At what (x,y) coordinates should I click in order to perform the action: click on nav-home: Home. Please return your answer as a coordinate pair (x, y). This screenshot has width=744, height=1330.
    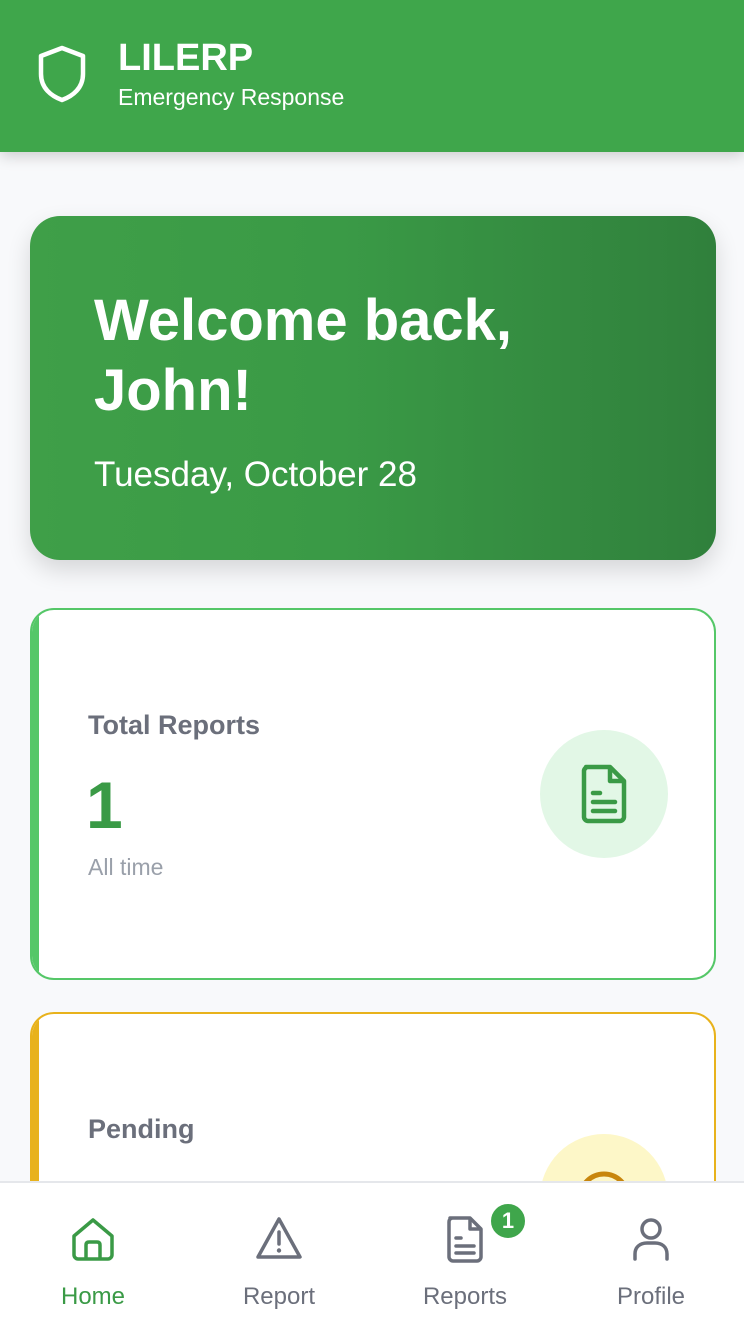
    Looking at the image, I should click on (93, 1256).